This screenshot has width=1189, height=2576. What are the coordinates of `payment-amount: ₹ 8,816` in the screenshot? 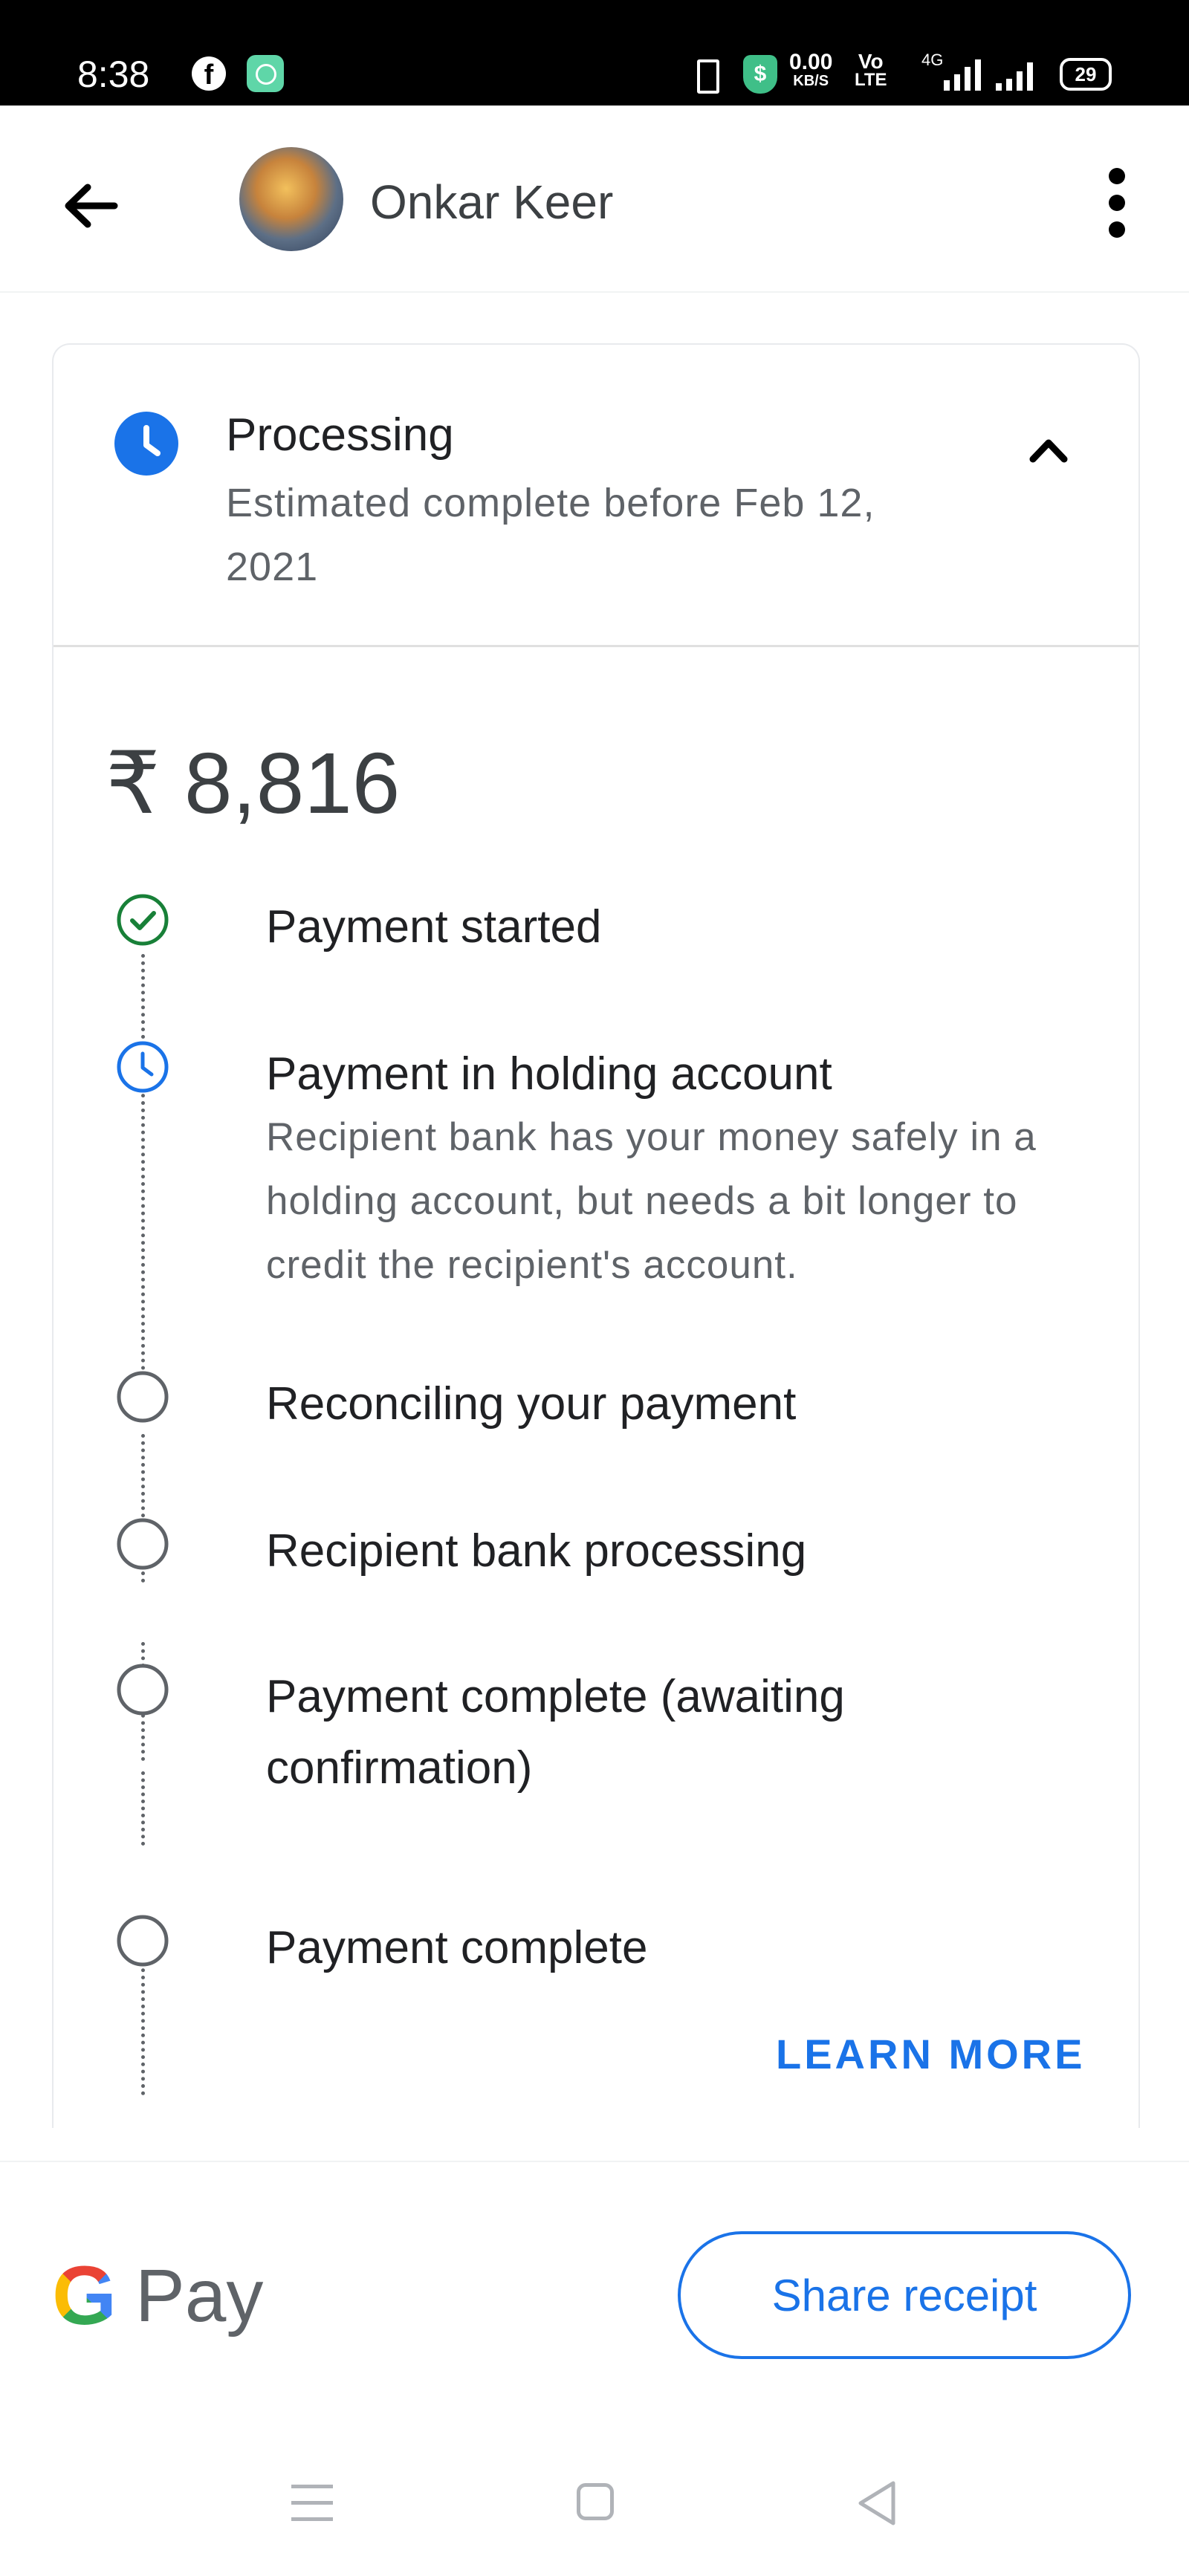 It's located at (254, 783).